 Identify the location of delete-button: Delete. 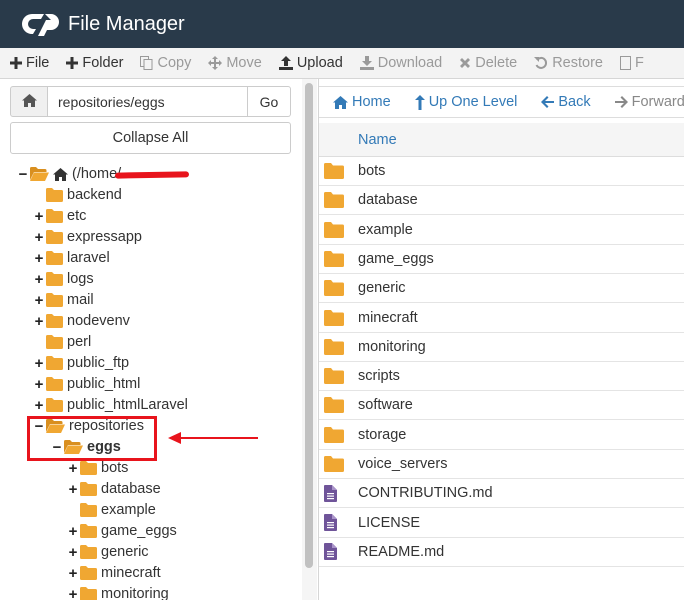
(488, 63).